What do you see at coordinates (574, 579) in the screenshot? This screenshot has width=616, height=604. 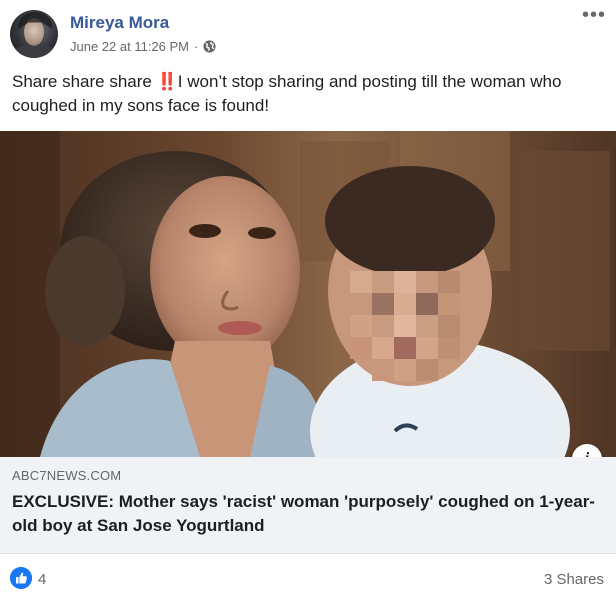 I see `shares-count: 3 Shares` at bounding box center [574, 579].